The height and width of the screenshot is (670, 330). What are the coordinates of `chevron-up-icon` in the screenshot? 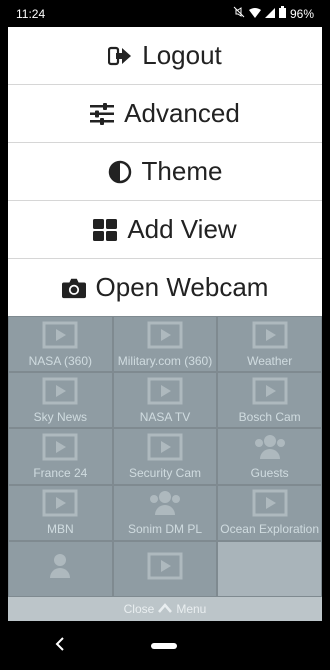 It's located at (165, 609).